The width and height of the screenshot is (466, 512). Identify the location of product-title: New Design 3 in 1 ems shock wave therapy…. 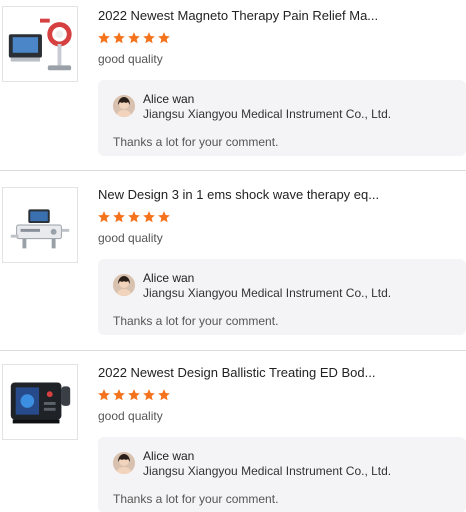
(278, 194).